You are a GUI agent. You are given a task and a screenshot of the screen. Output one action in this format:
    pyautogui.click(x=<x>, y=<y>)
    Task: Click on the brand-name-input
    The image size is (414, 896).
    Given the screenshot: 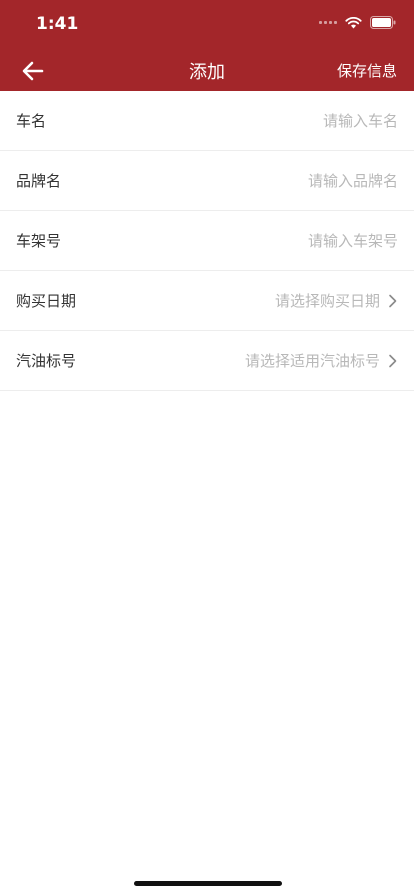 What is the action you would take?
    pyautogui.click(x=283, y=180)
    